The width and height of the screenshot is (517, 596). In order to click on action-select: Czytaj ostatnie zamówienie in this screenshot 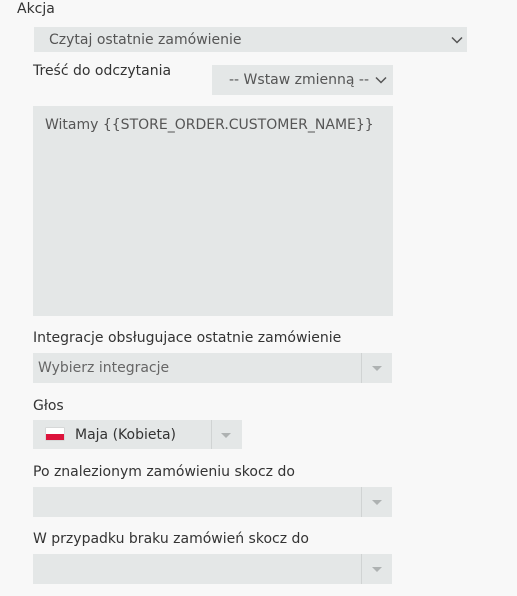, I will do `click(250, 39)`.